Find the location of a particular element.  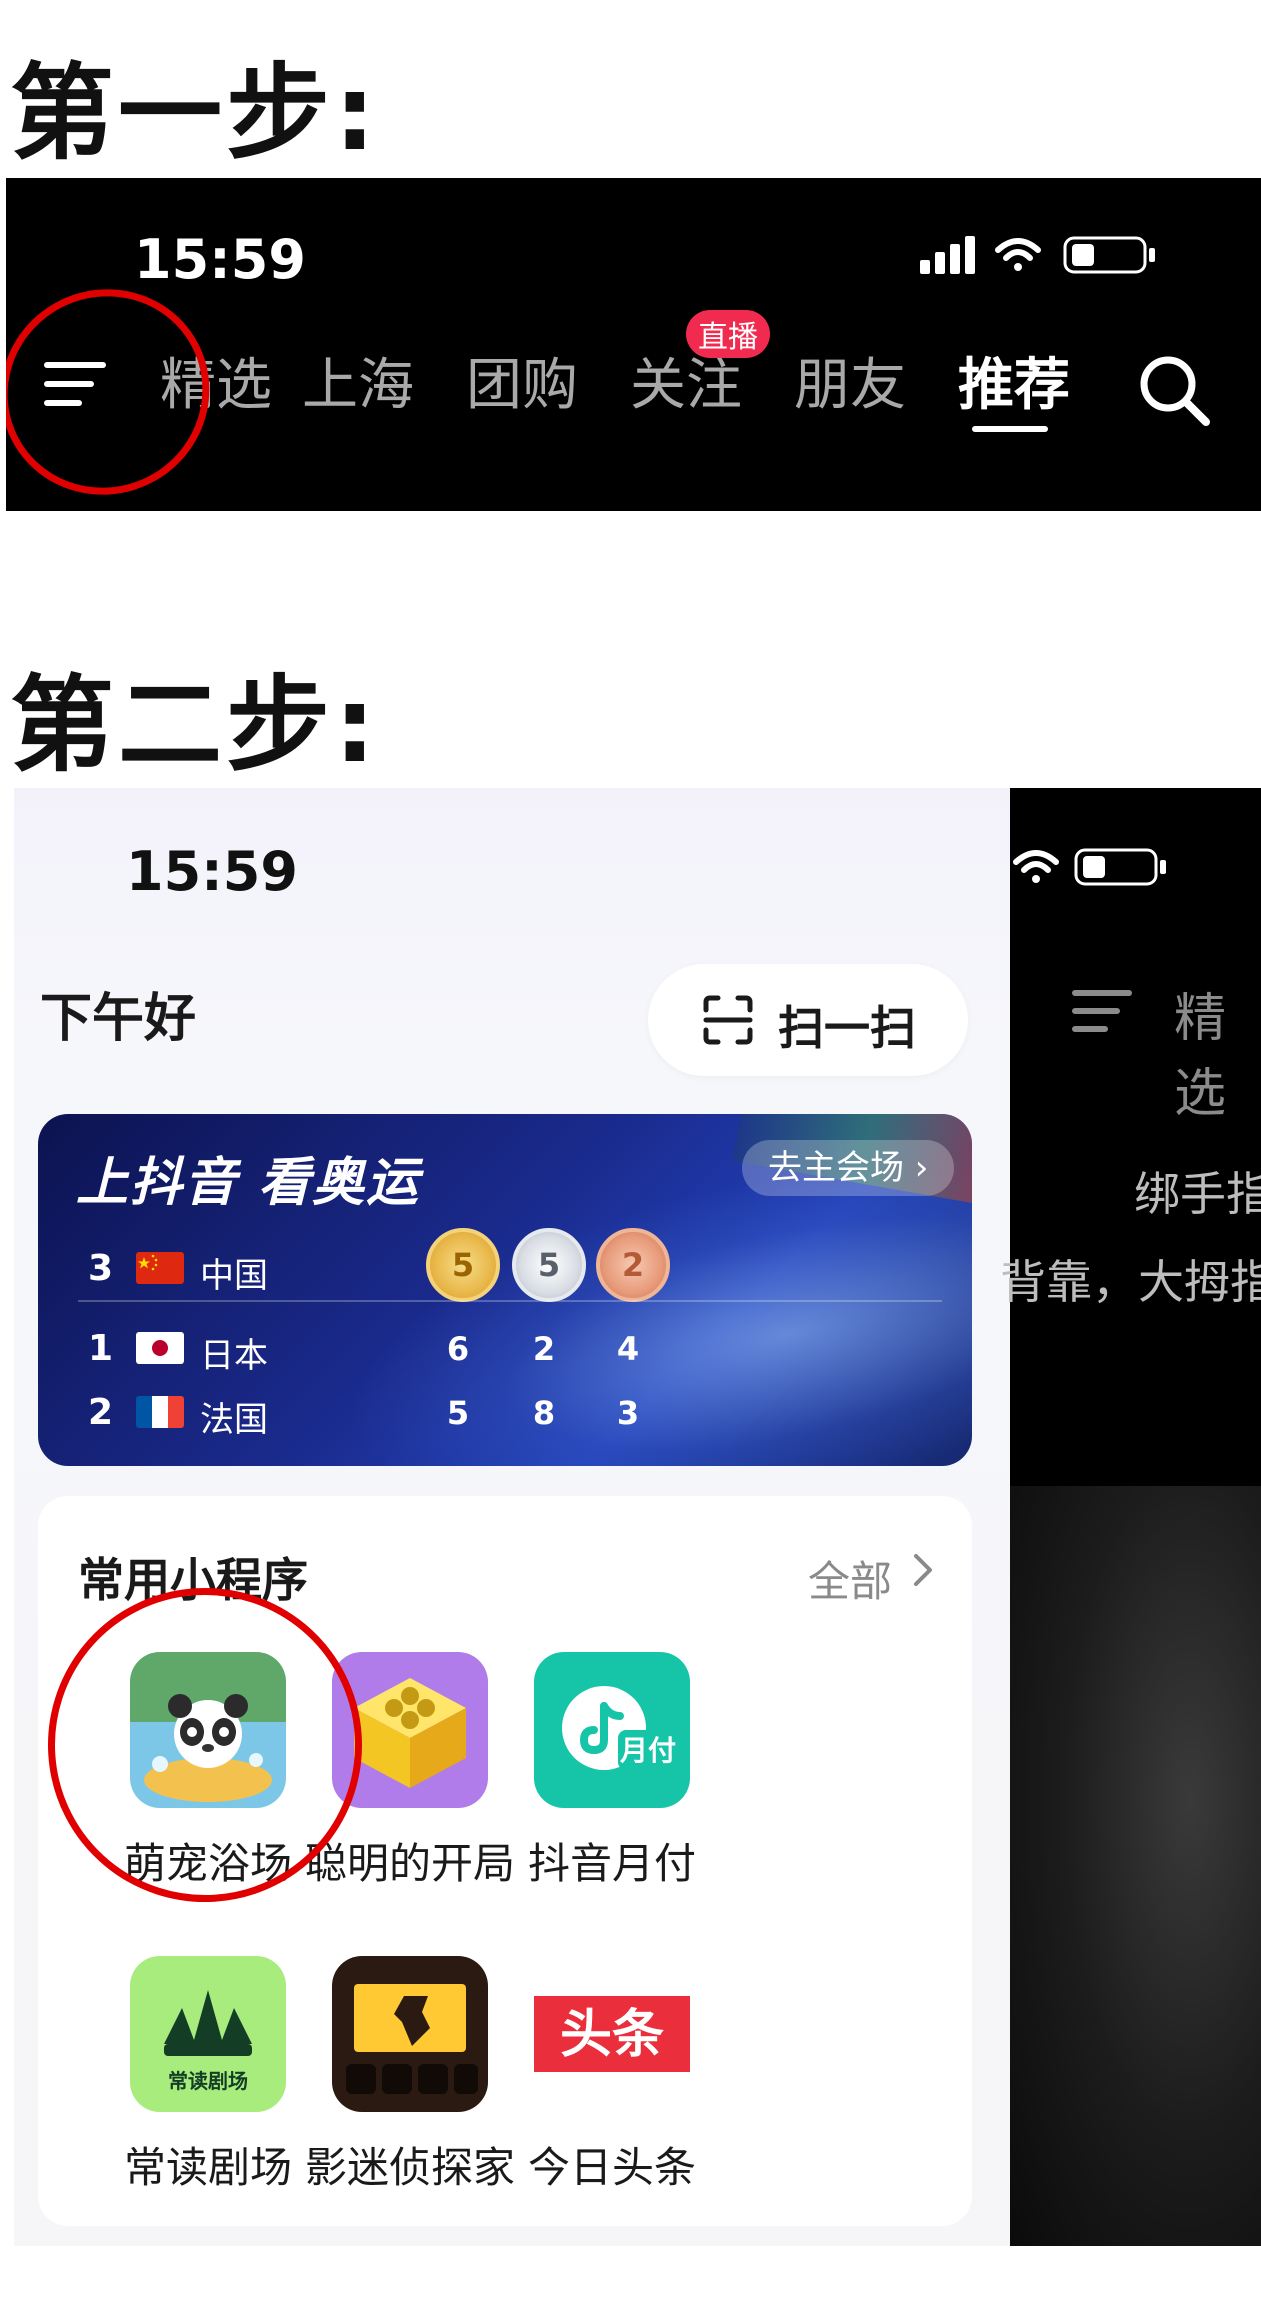

country-name: 日本 is located at coordinates (234, 1356).